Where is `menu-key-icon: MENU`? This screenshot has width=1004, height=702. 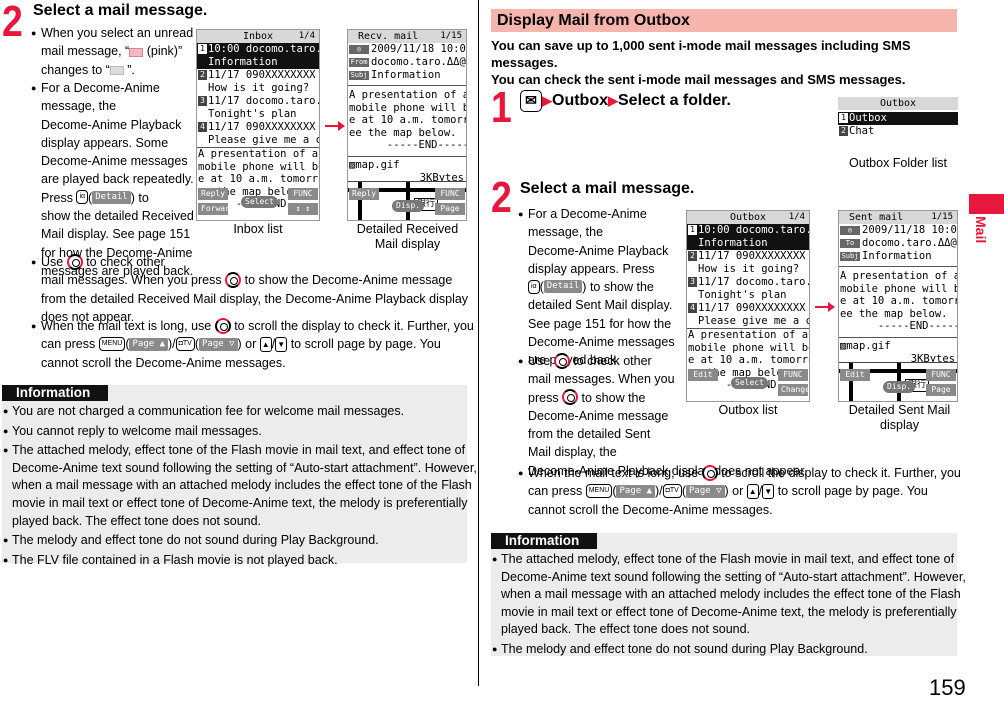 menu-key-icon: MENU is located at coordinates (112, 344).